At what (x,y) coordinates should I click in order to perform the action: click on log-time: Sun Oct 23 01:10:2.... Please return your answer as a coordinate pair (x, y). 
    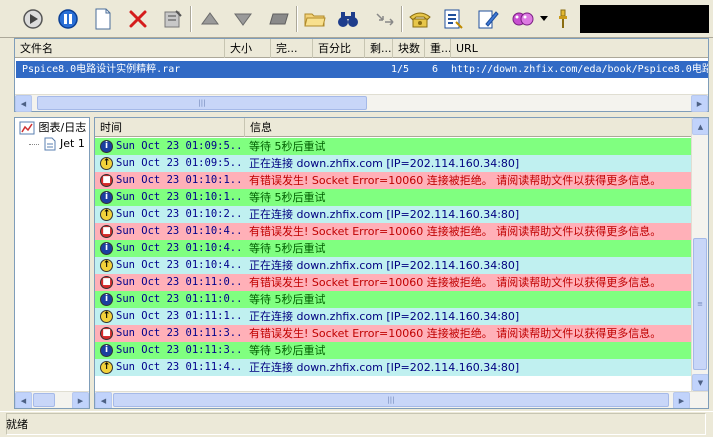
    Looking at the image, I should click on (180, 214).